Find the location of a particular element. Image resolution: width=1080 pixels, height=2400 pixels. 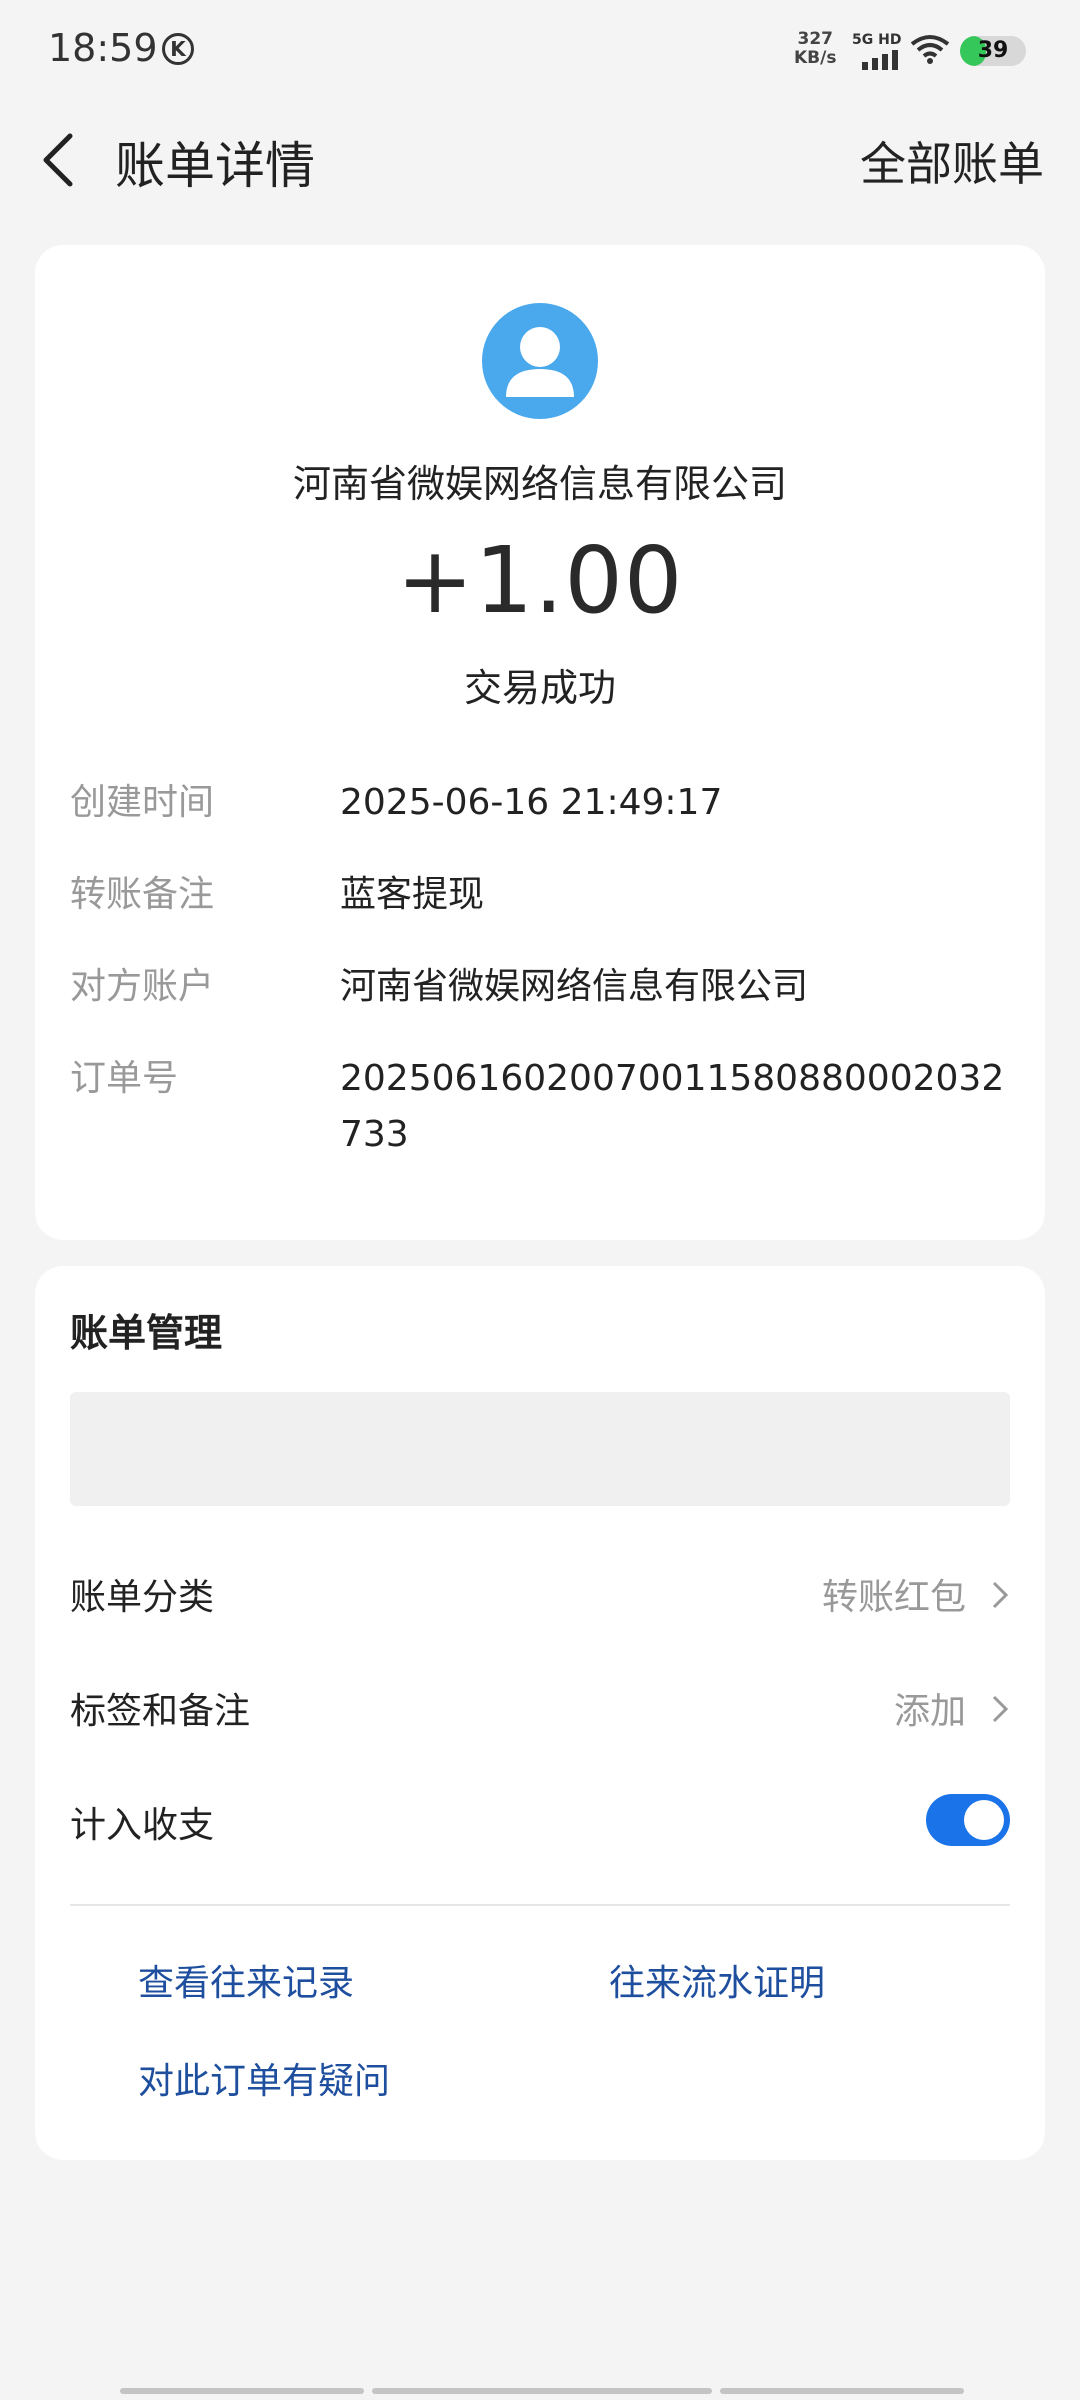

page-title: 账单详情 is located at coordinates (215, 166).